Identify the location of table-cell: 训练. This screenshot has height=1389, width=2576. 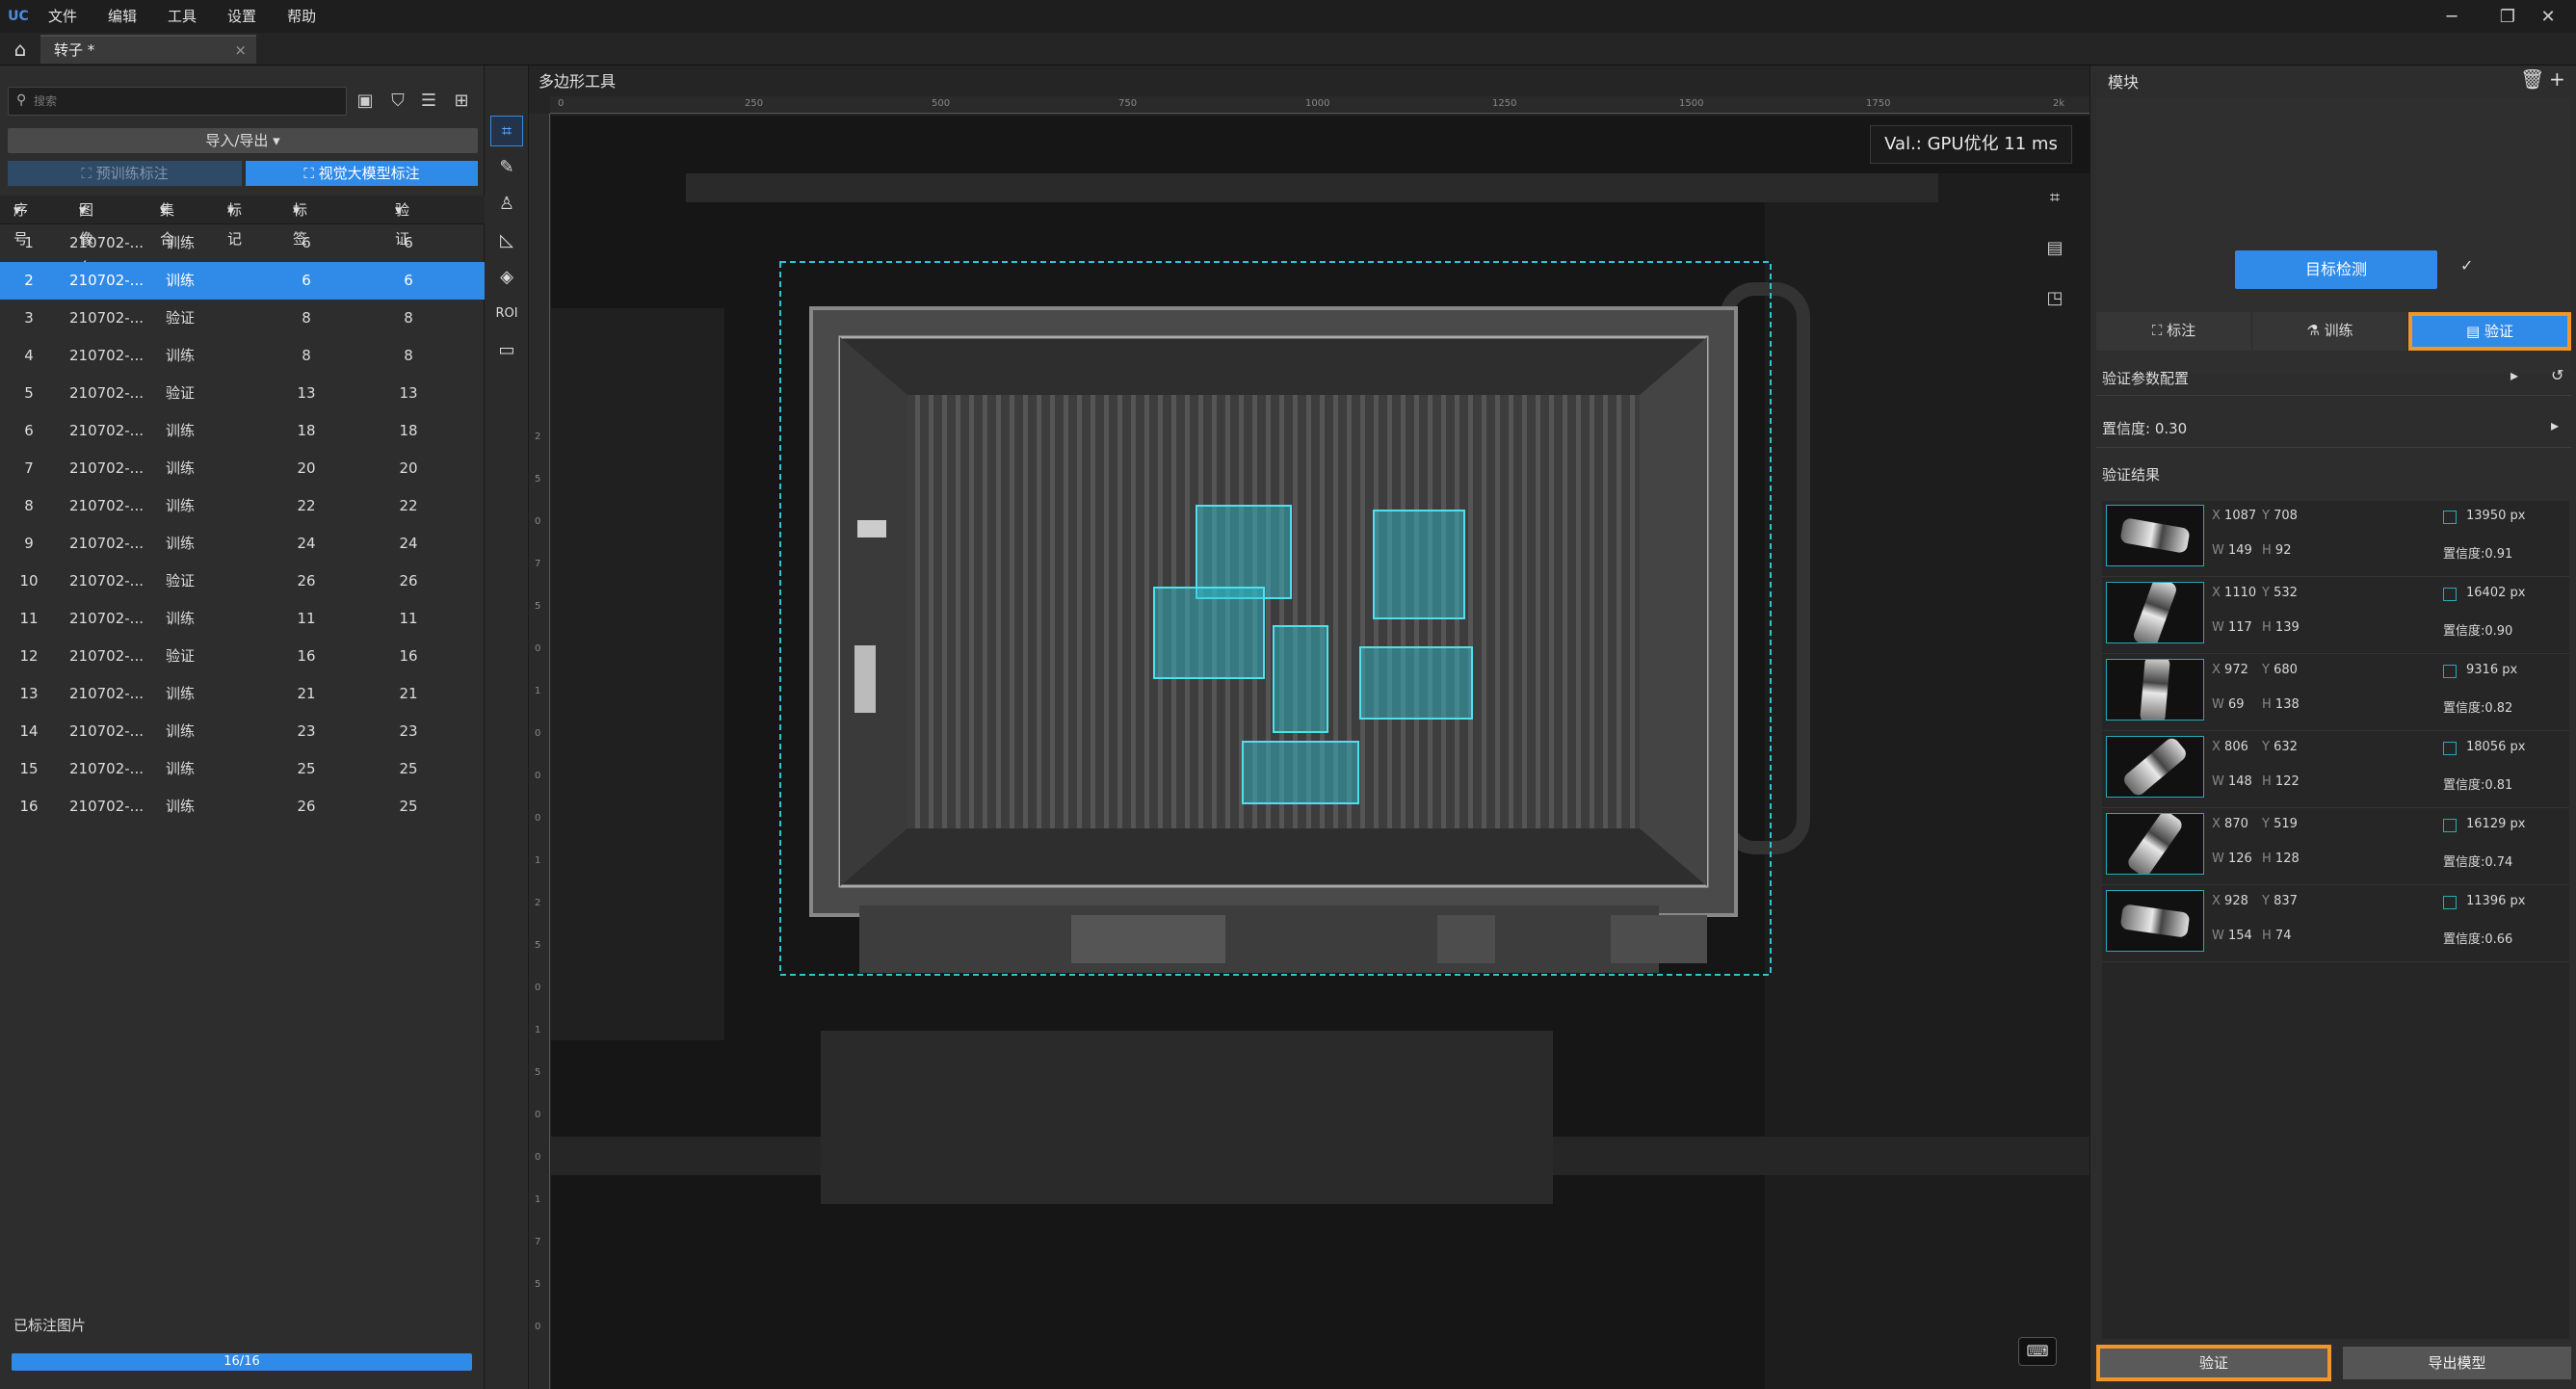
(181, 806).